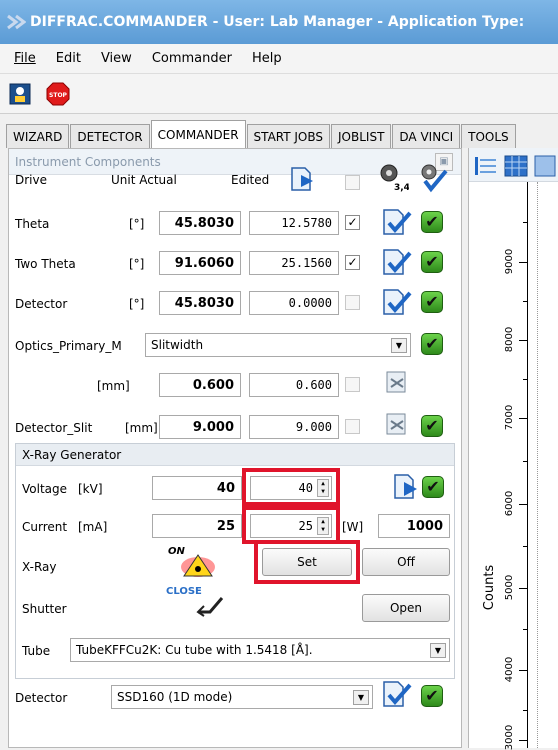 This screenshot has height=750, width=558. Describe the element at coordinates (406, 562) in the screenshot. I see `off-button: Off` at that location.